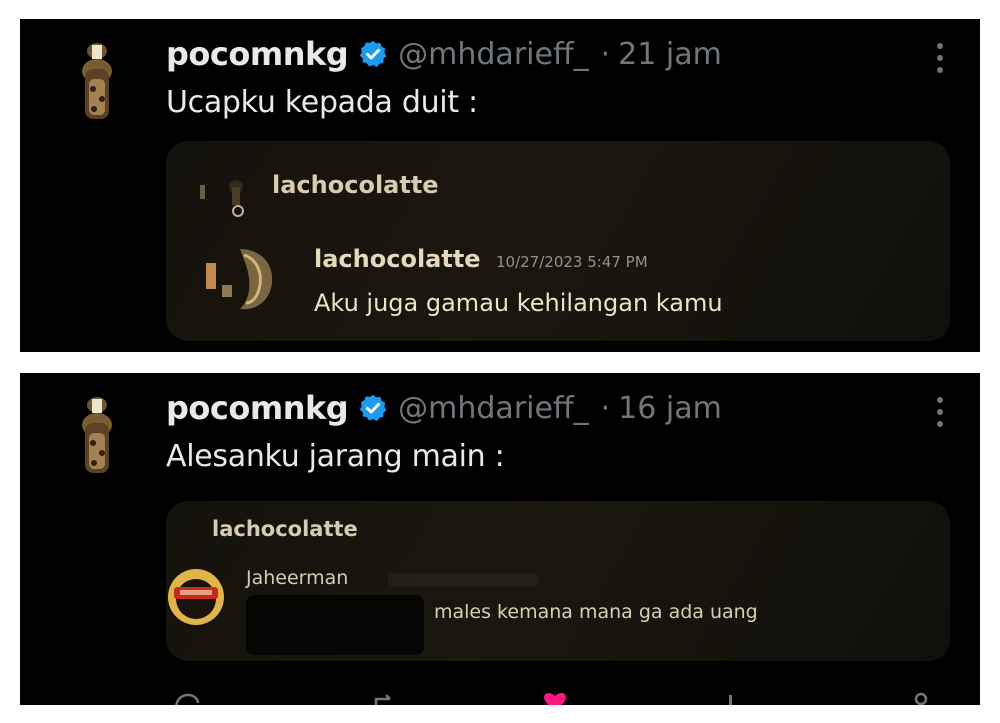 This screenshot has height=723, width=1000. I want to click on tweet-header: pocomnkg @mhdarieff_ · 21 jam, so click(444, 54).